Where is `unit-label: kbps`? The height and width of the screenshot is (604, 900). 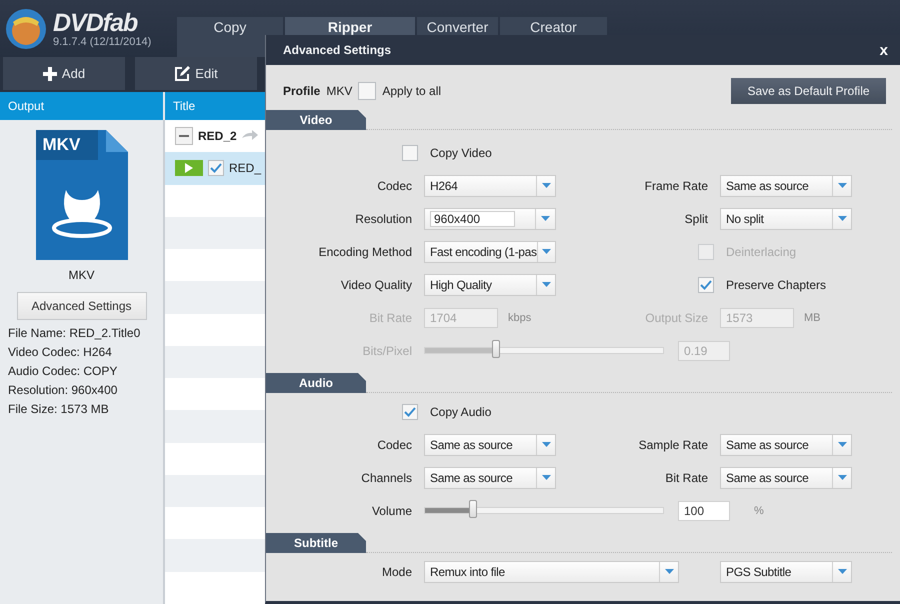 unit-label: kbps is located at coordinates (520, 318).